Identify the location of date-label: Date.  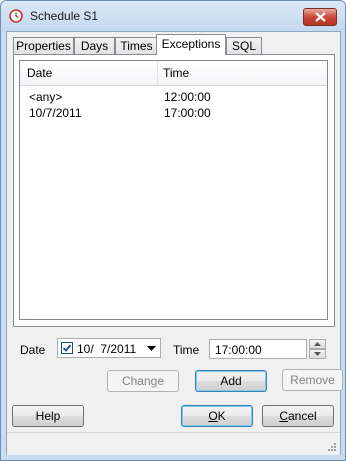
(33, 350).